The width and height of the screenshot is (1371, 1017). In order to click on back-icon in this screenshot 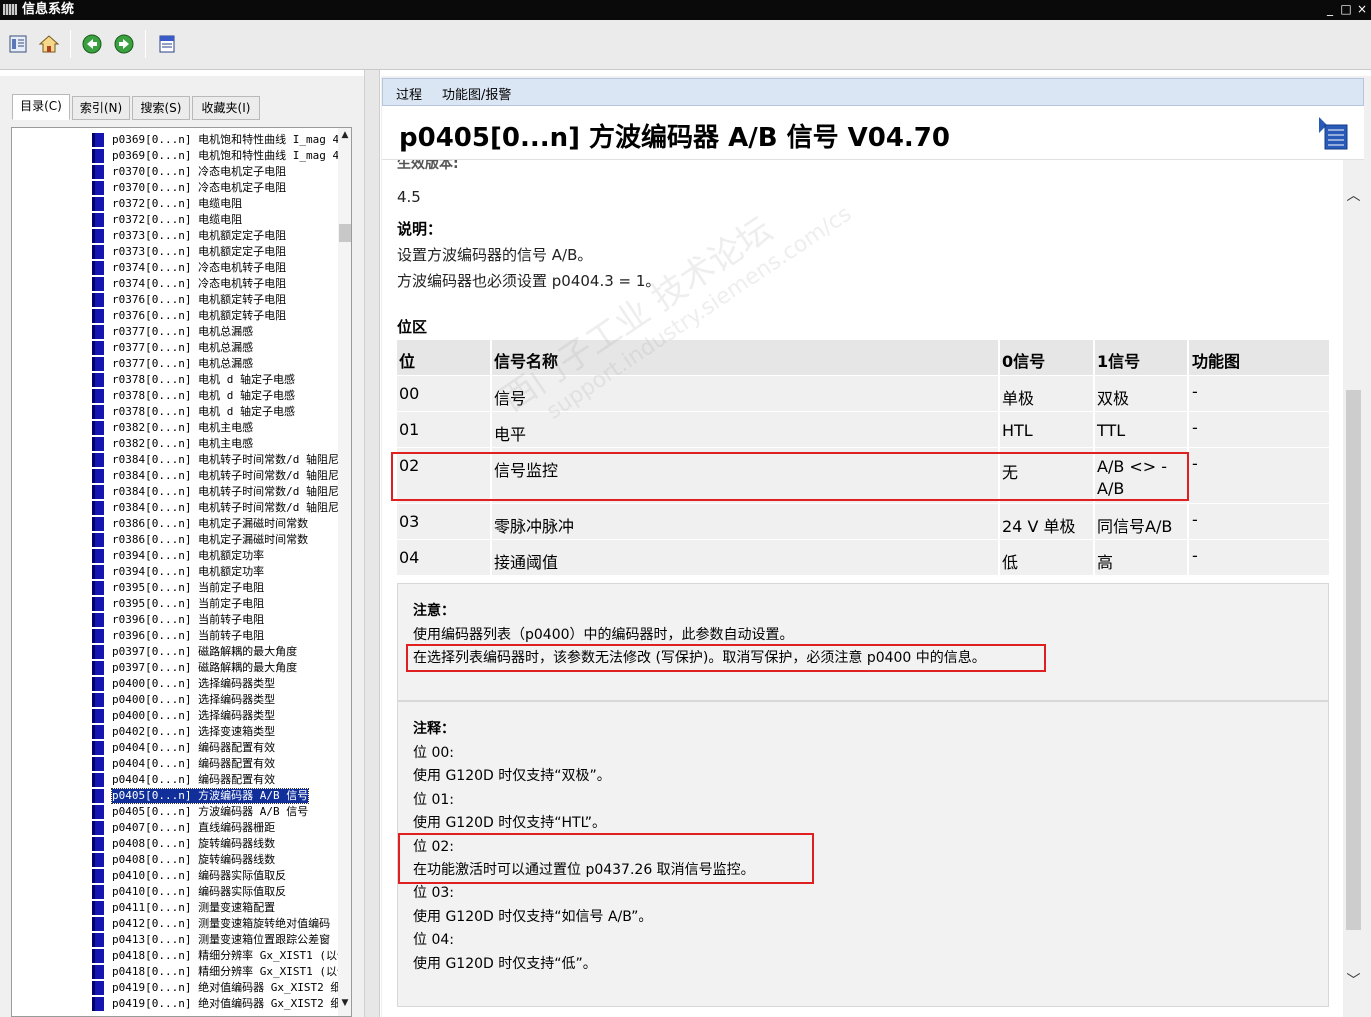, I will do `click(91, 43)`.